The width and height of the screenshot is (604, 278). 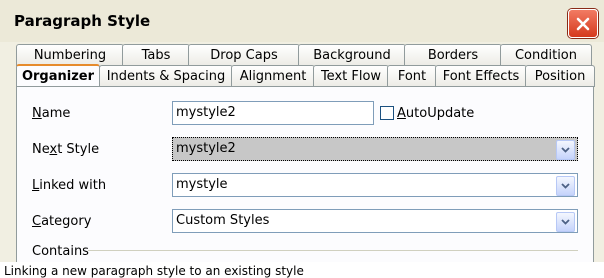 What do you see at coordinates (66, 149) in the screenshot?
I see `next-style-label: Next Style` at bounding box center [66, 149].